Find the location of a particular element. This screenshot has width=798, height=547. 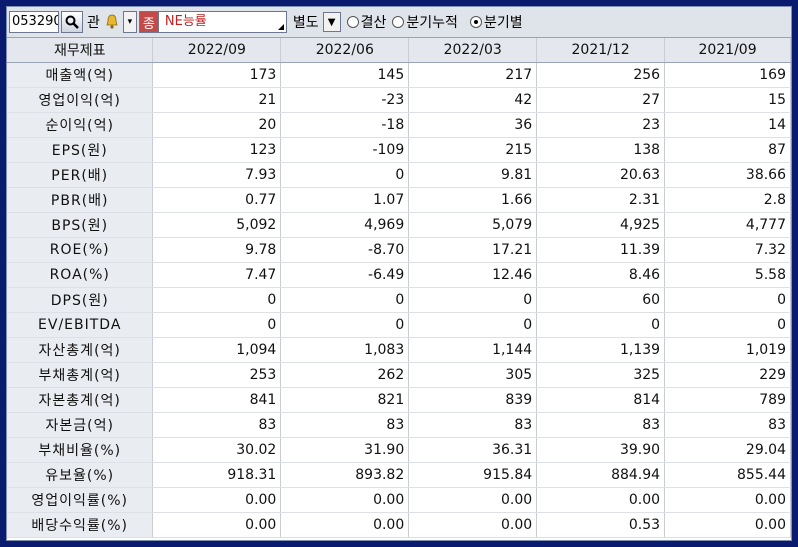

table-row: ROE(%) 9.78 -8.70 17.21 11.39 7.32 is located at coordinates (399, 250).